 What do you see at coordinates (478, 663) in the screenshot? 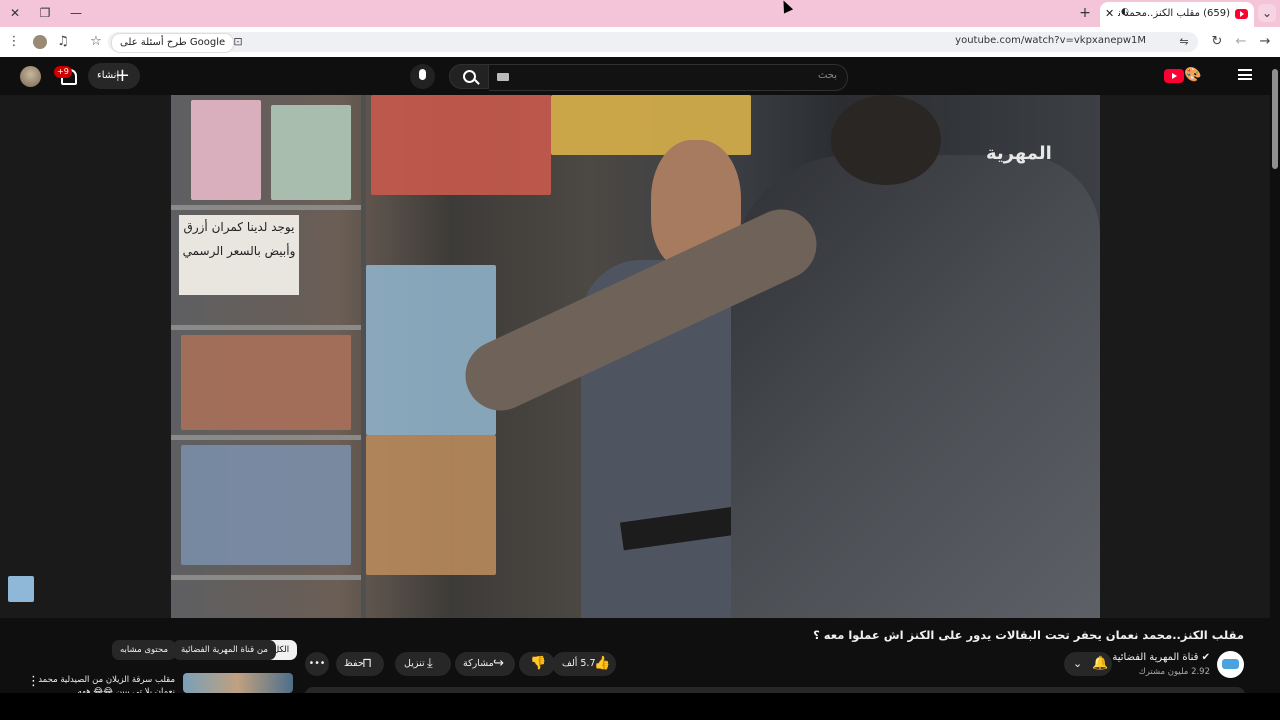
I see `share-label: مشاركة` at bounding box center [478, 663].